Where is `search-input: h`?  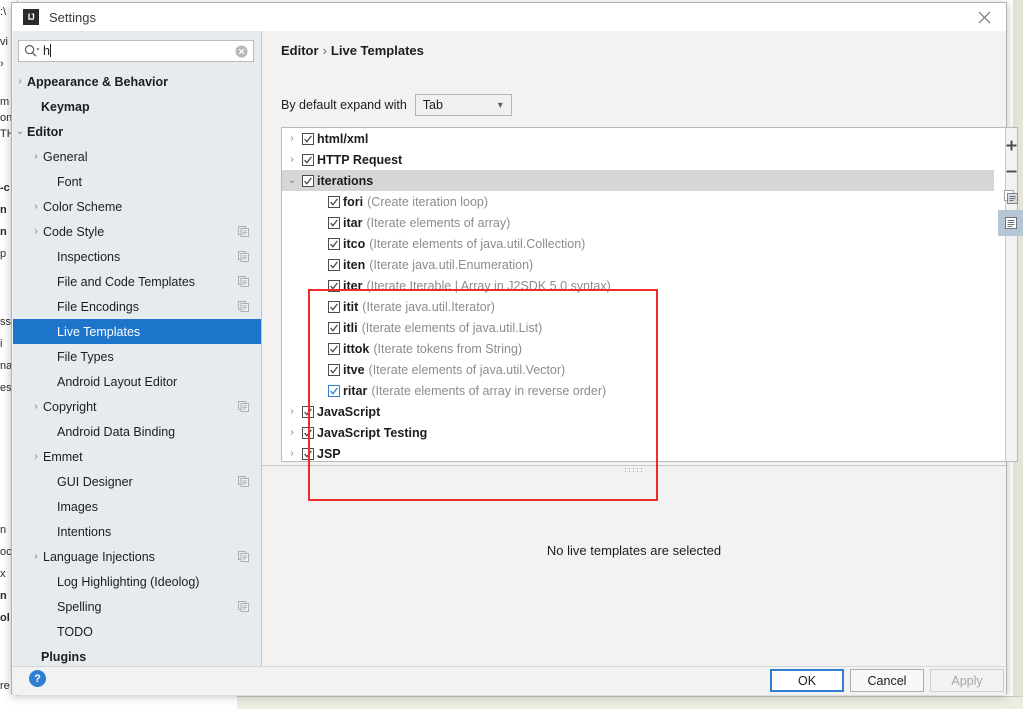 search-input: h is located at coordinates (136, 51).